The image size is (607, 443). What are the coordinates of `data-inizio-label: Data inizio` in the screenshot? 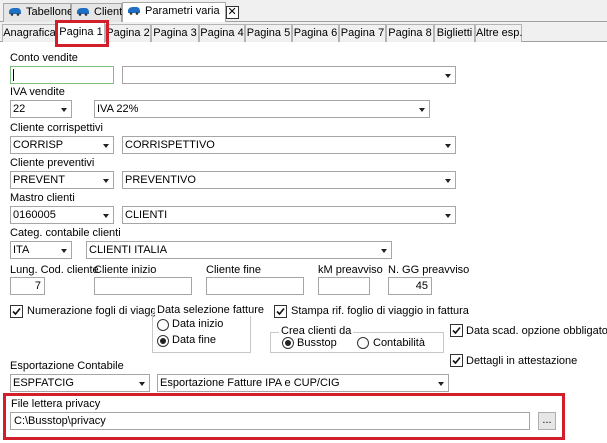 It's located at (198, 324).